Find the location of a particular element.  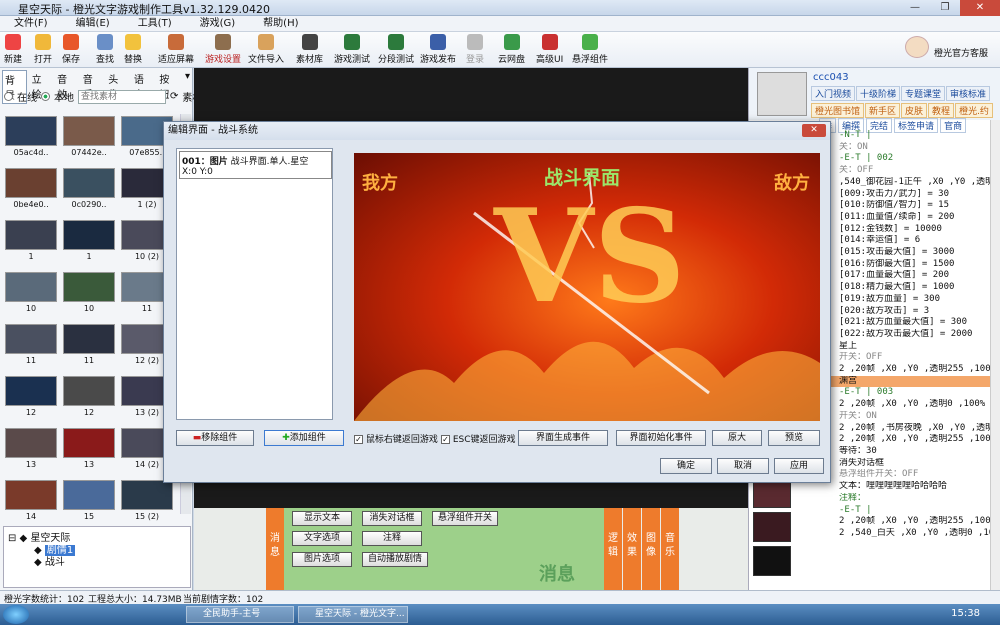

esc-return-option: ✓ ESC键返回游戏 is located at coordinates (478, 438).